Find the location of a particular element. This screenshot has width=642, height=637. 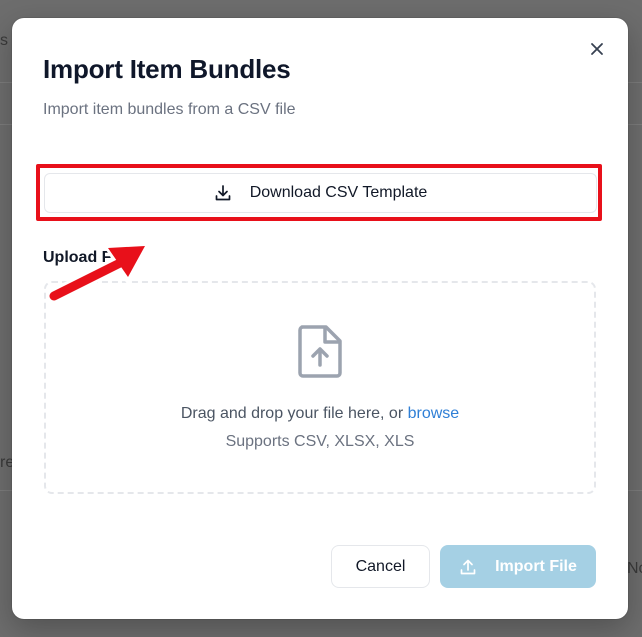

supported-formats: Supports CSV, XLSX, XLS is located at coordinates (320, 441).